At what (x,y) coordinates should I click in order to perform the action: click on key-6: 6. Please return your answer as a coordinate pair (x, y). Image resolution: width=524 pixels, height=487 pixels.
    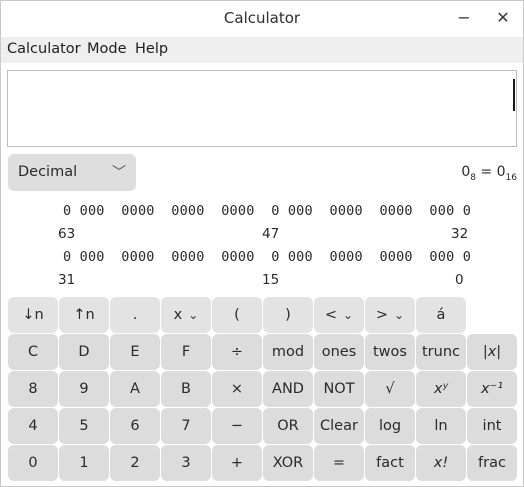
    Looking at the image, I should click on (135, 426).